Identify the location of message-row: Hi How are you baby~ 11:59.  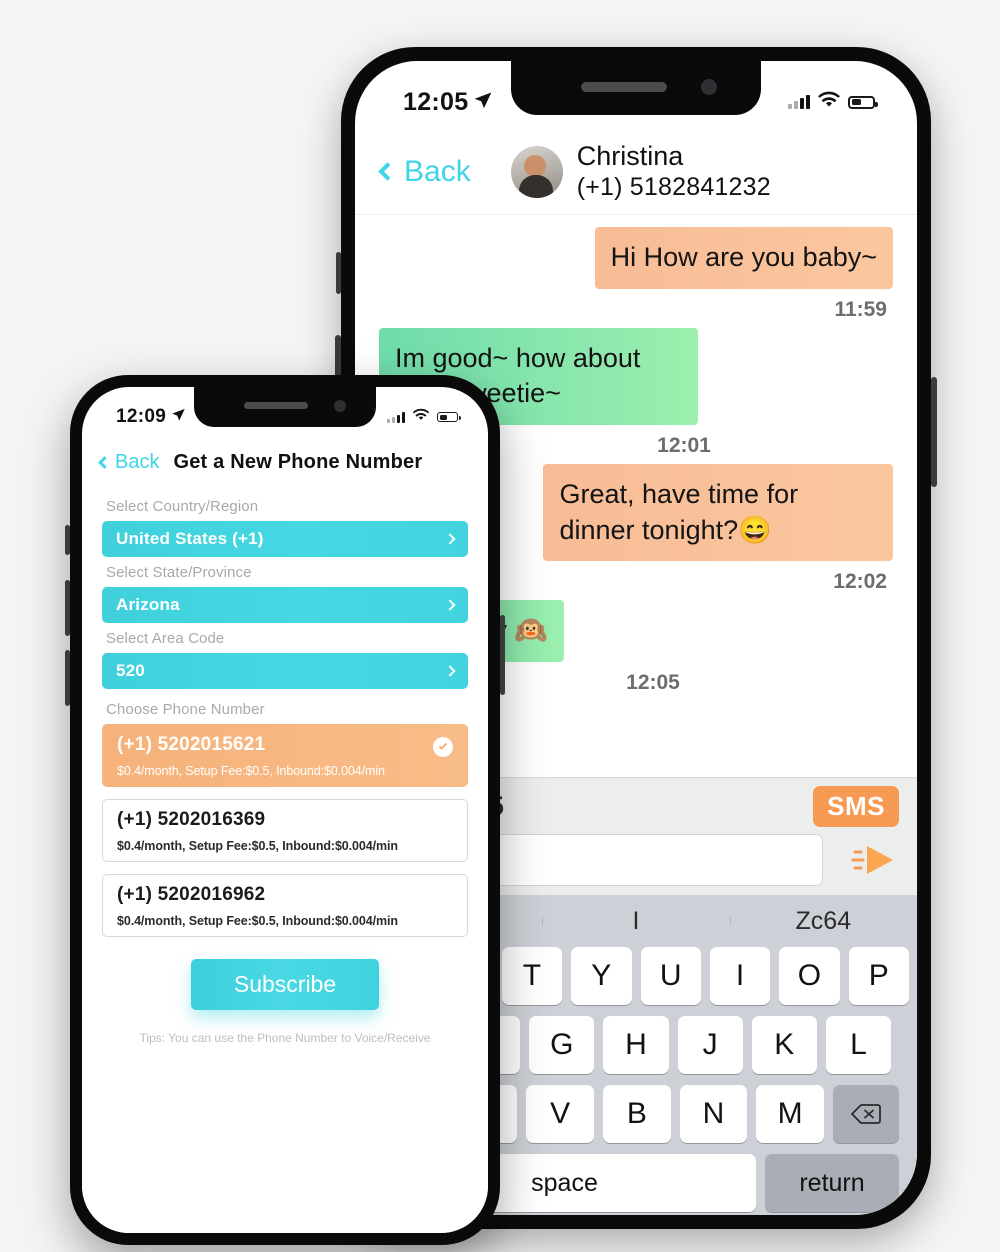
(636, 274).